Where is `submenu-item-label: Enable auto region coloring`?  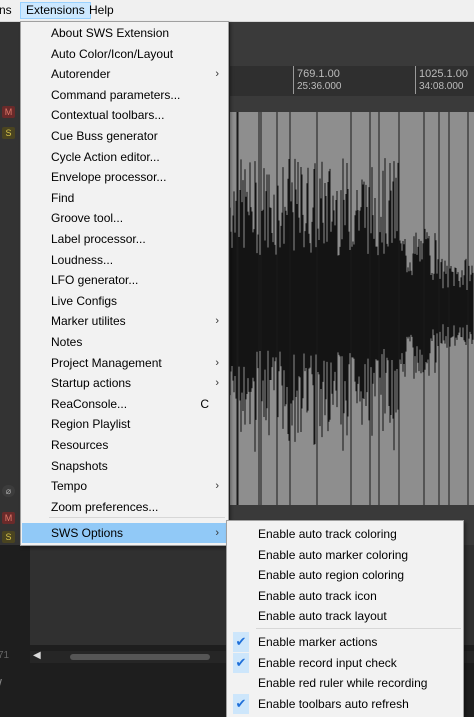
submenu-item-label: Enable auto region coloring is located at coordinates (331, 575).